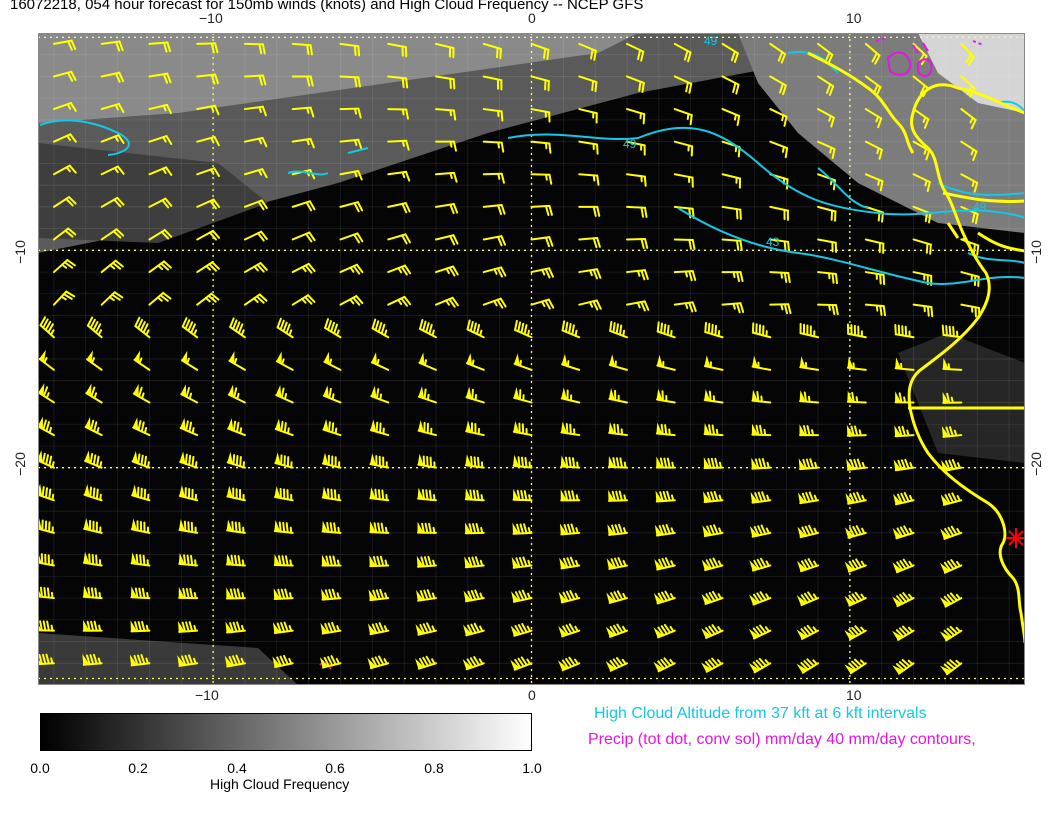 The height and width of the screenshot is (816, 1056). Describe the element at coordinates (773, 242) in the screenshot. I see `contour-label-4: 43` at that location.